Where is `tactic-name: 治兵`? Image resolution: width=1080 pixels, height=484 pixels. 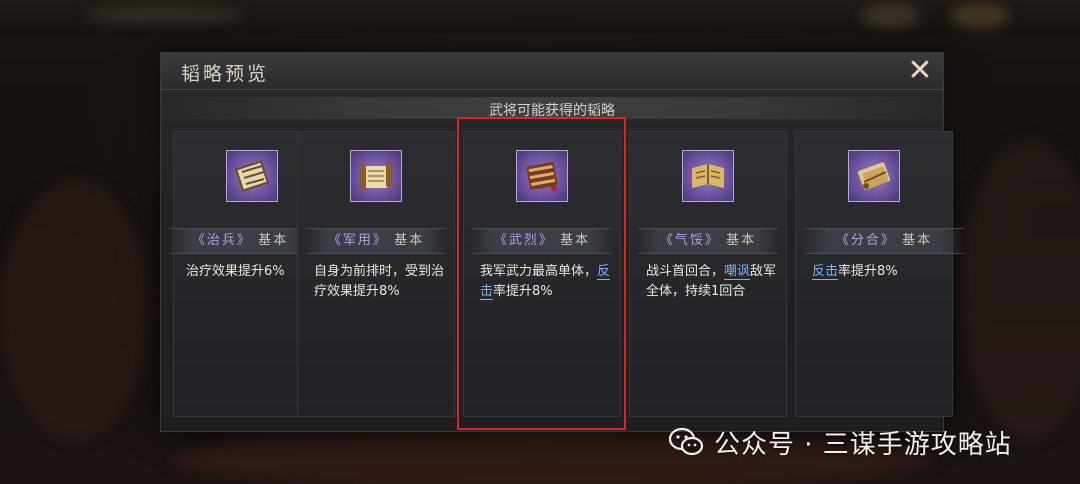 tactic-name: 治兵 is located at coordinates (221, 240).